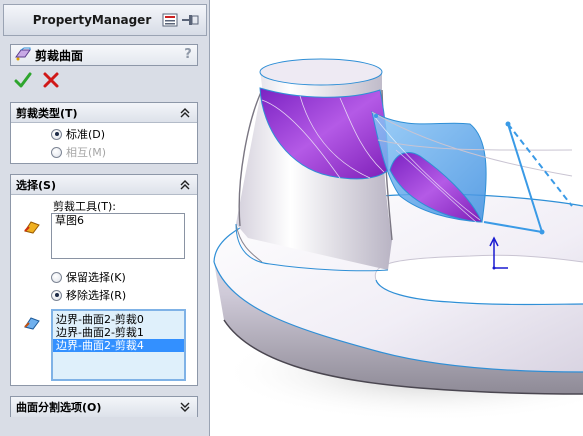 The image size is (583, 436). What do you see at coordinates (37, 80) in the screenshot?
I see `action-buttons` at bounding box center [37, 80].